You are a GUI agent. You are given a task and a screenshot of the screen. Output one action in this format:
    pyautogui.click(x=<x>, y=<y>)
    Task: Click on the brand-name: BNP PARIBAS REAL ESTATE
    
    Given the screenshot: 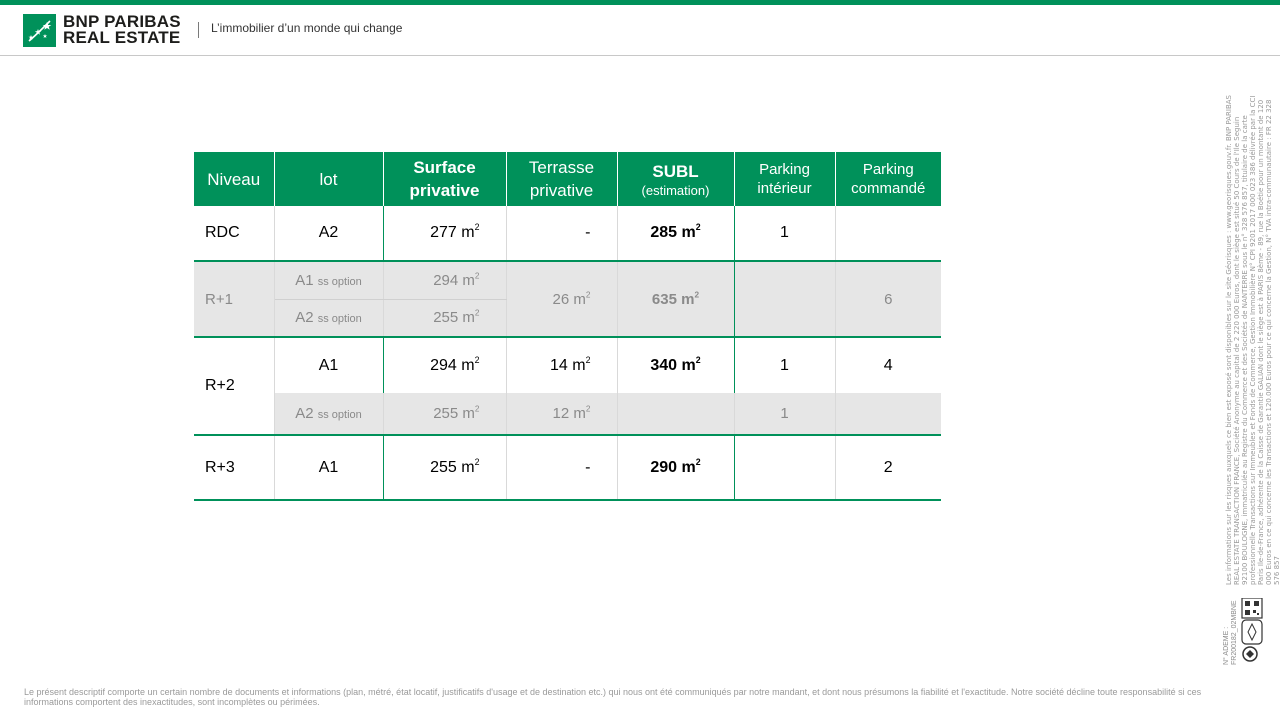 What is the action you would take?
    pyautogui.click(x=122, y=30)
    